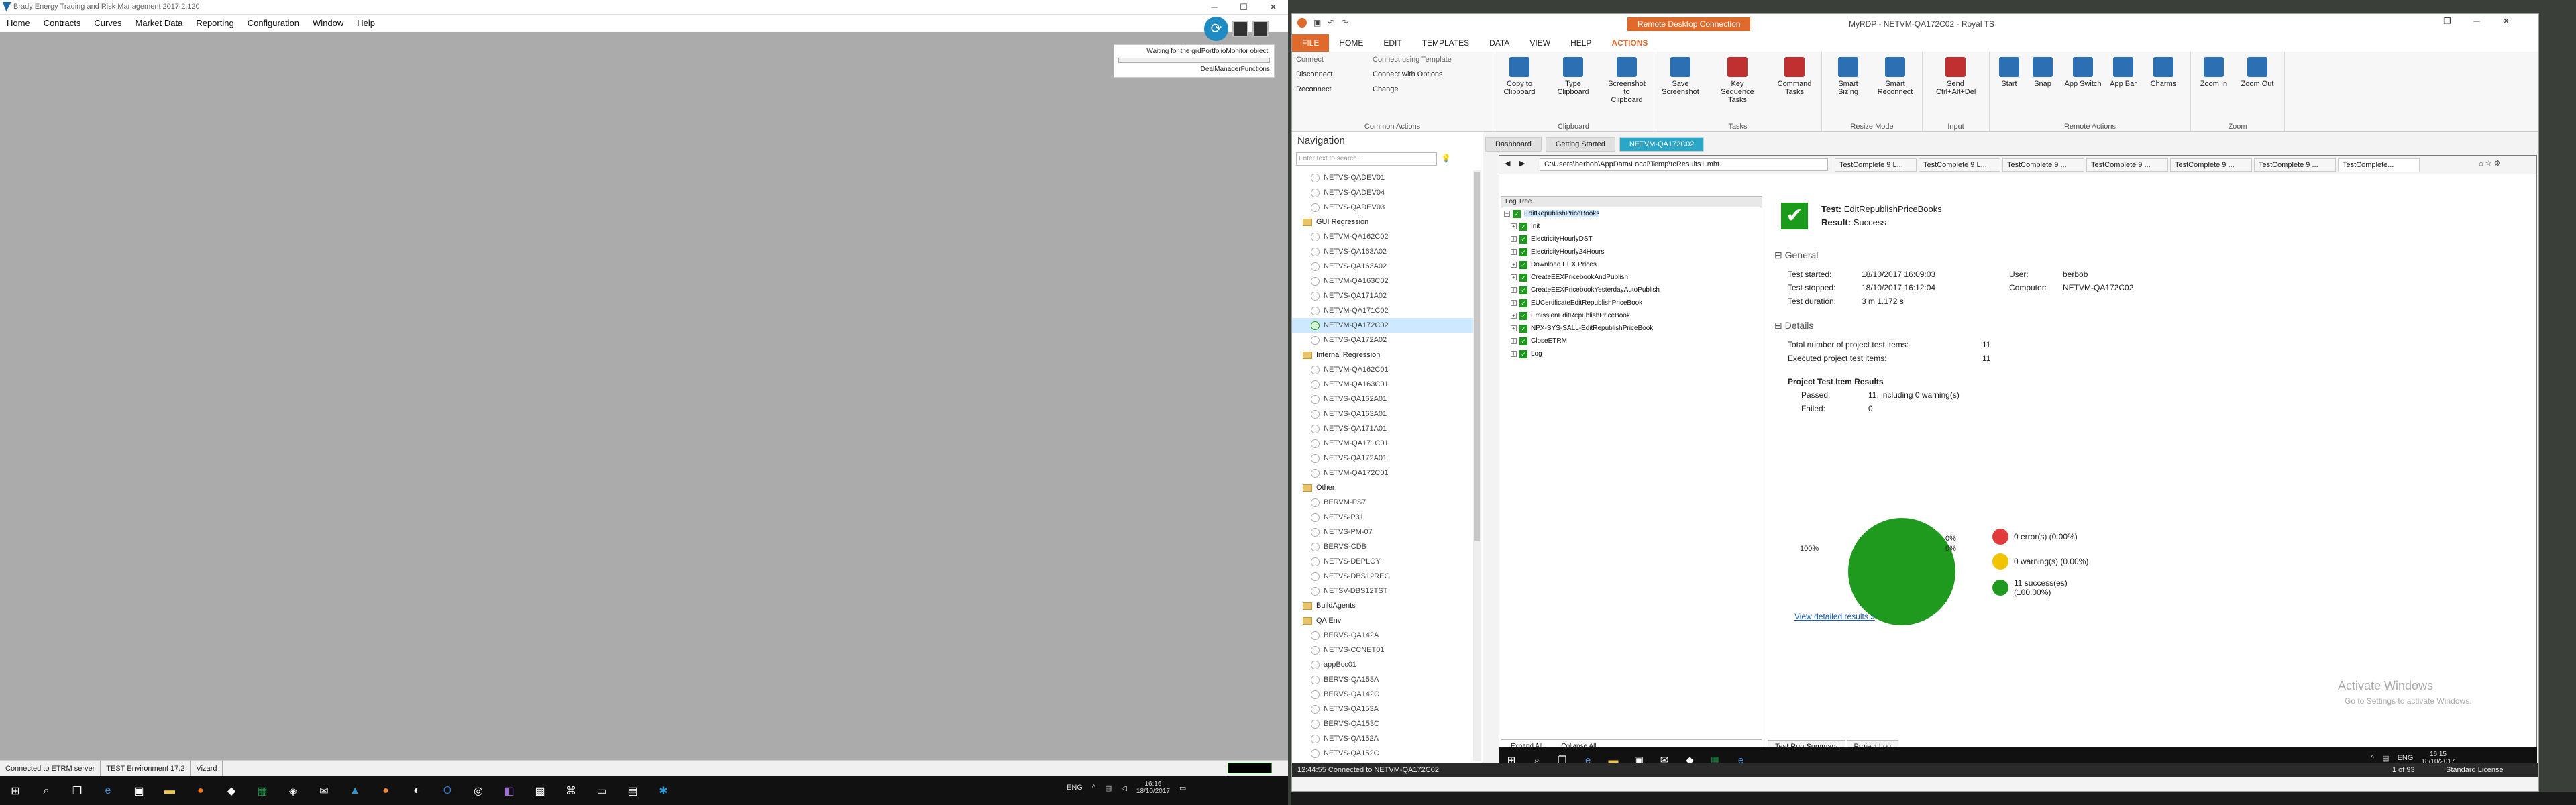  Describe the element at coordinates (293, 791) in the screenshot. I see `app-icon: ◈` at that location.